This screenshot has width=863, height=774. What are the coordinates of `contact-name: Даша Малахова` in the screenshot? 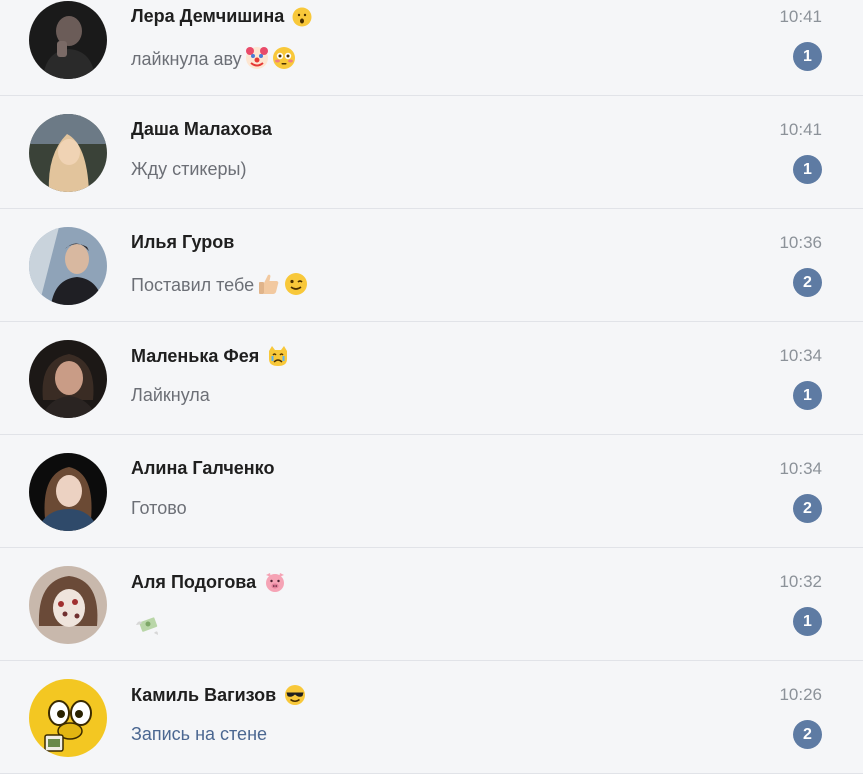 It's located at (201, 129).